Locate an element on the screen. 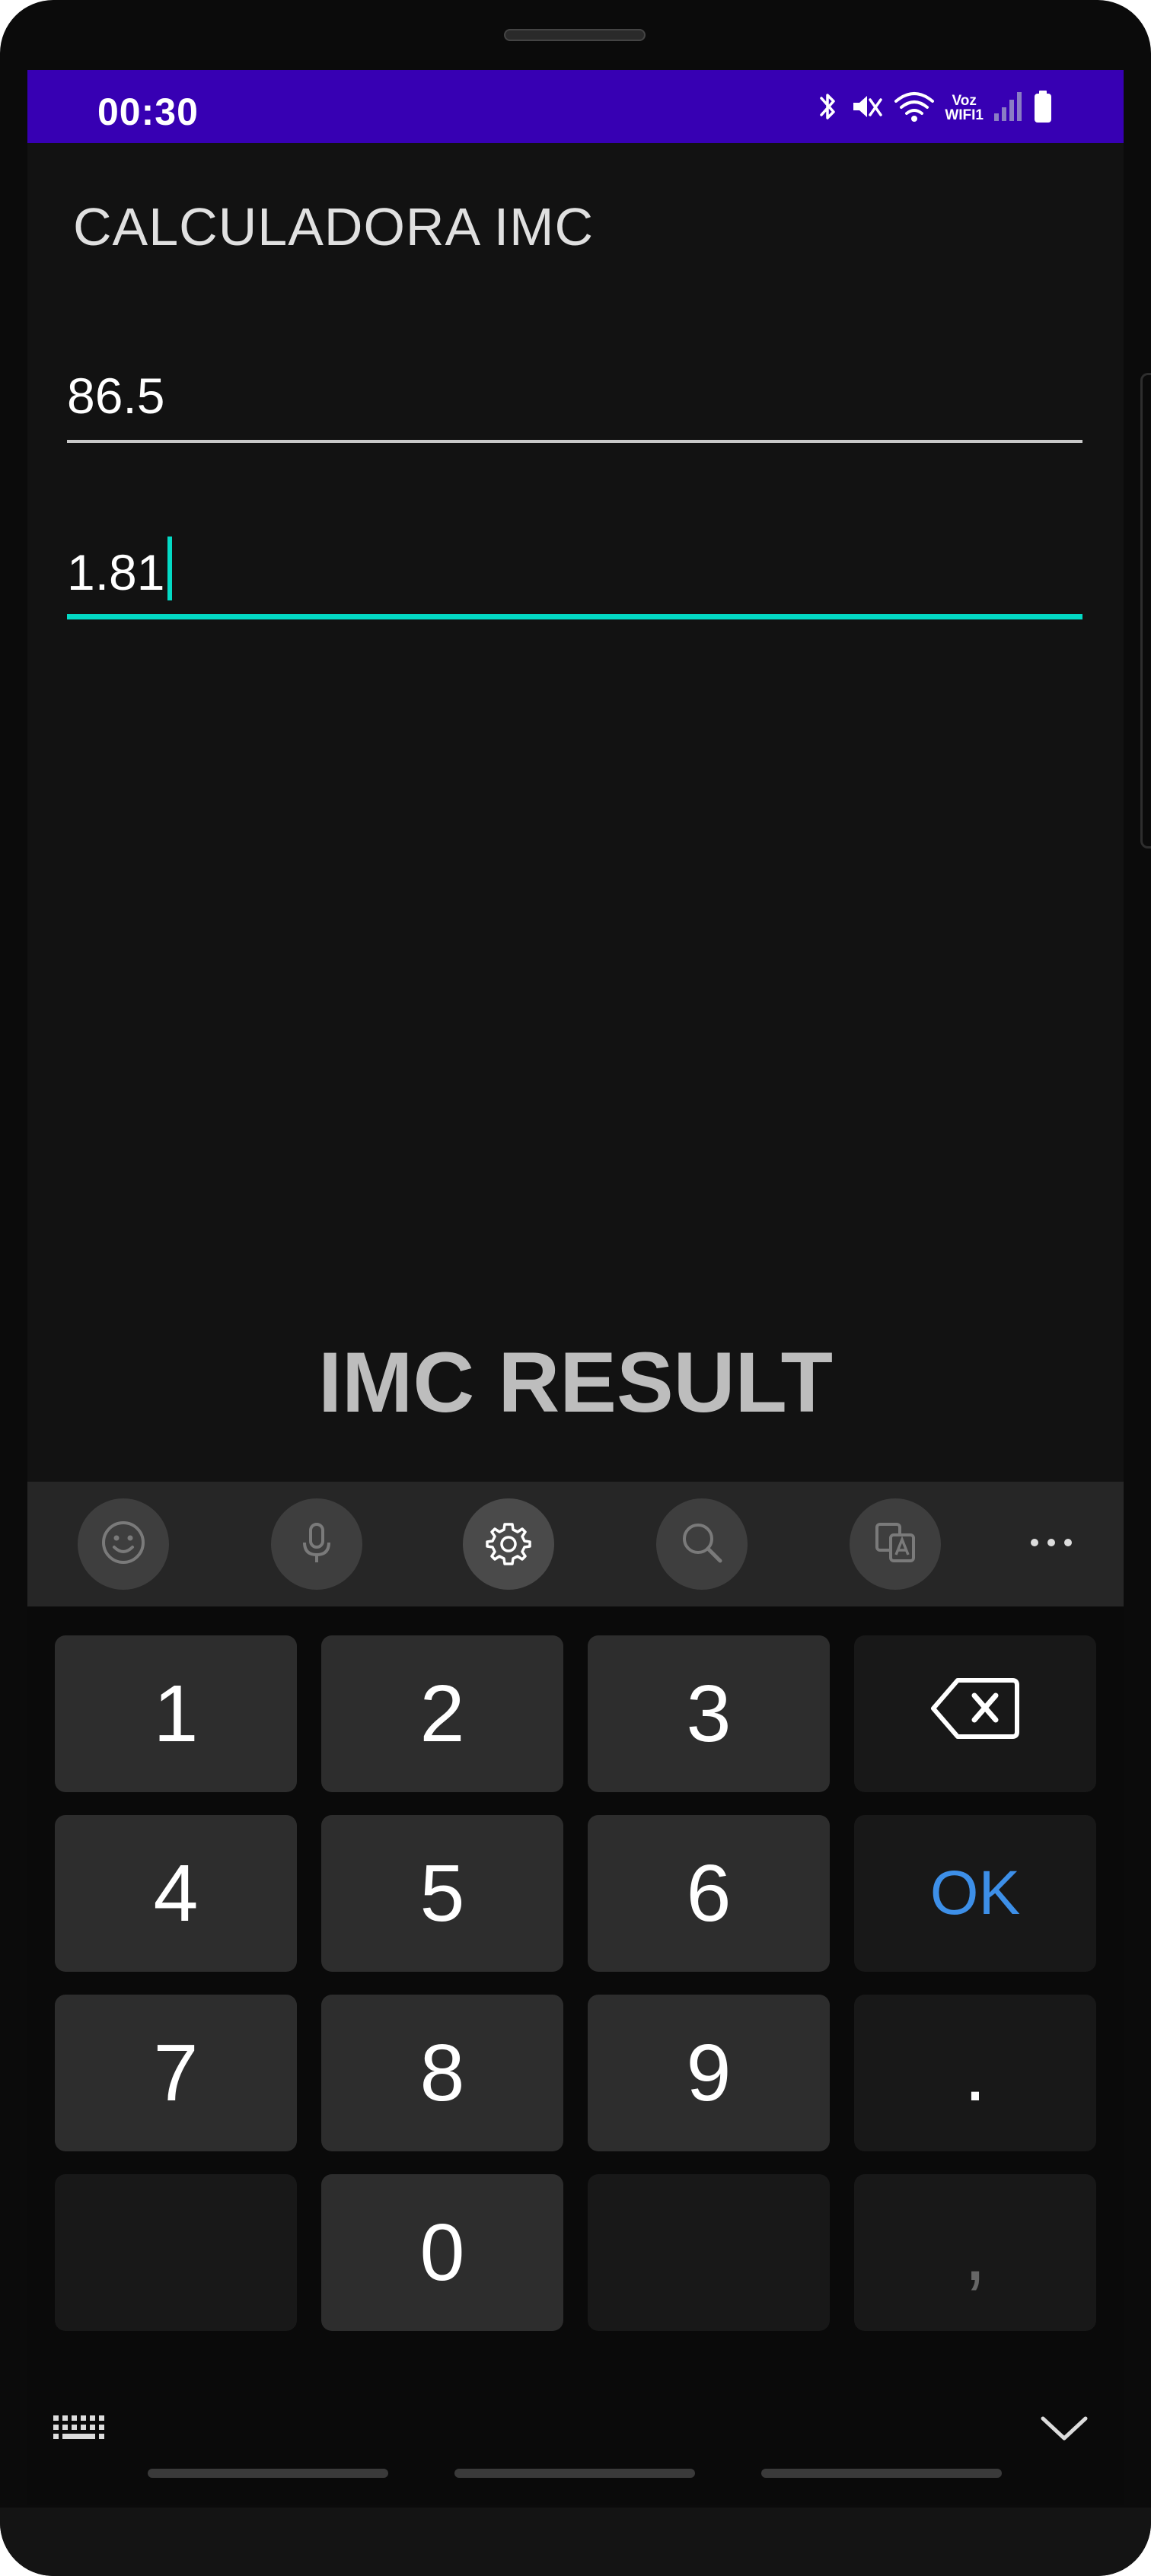  network-label: Voz WIFI1 is located at coordinates (965, 108).